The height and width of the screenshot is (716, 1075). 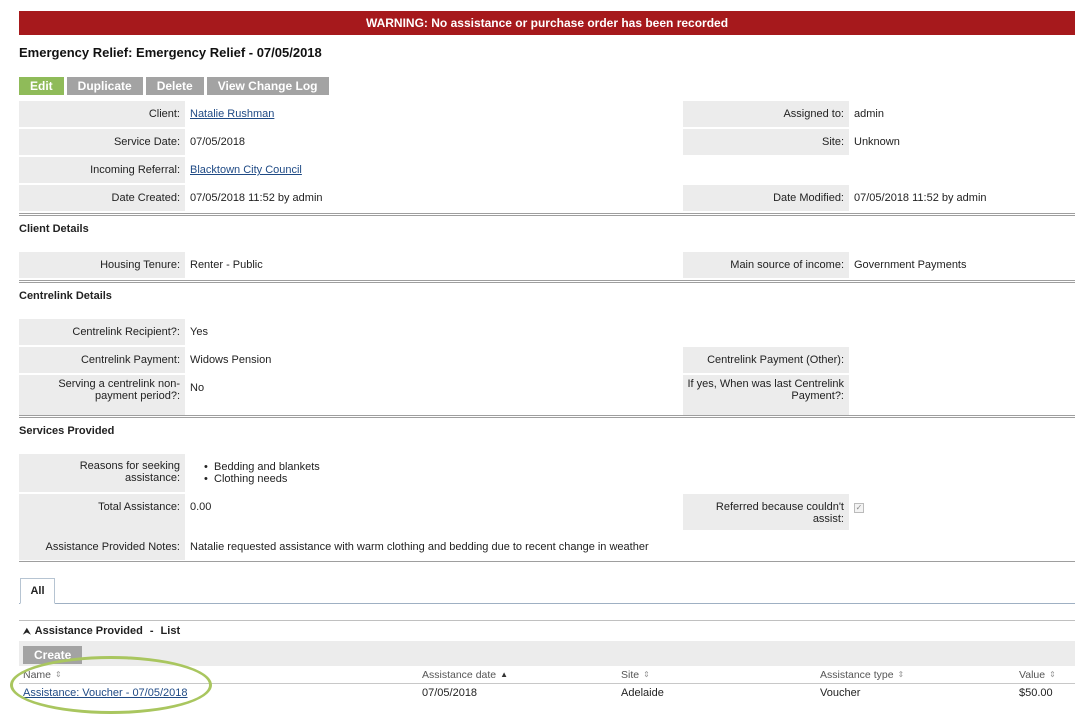 I want to click on value-cell: $50.00, so click(x=1036, y=693).